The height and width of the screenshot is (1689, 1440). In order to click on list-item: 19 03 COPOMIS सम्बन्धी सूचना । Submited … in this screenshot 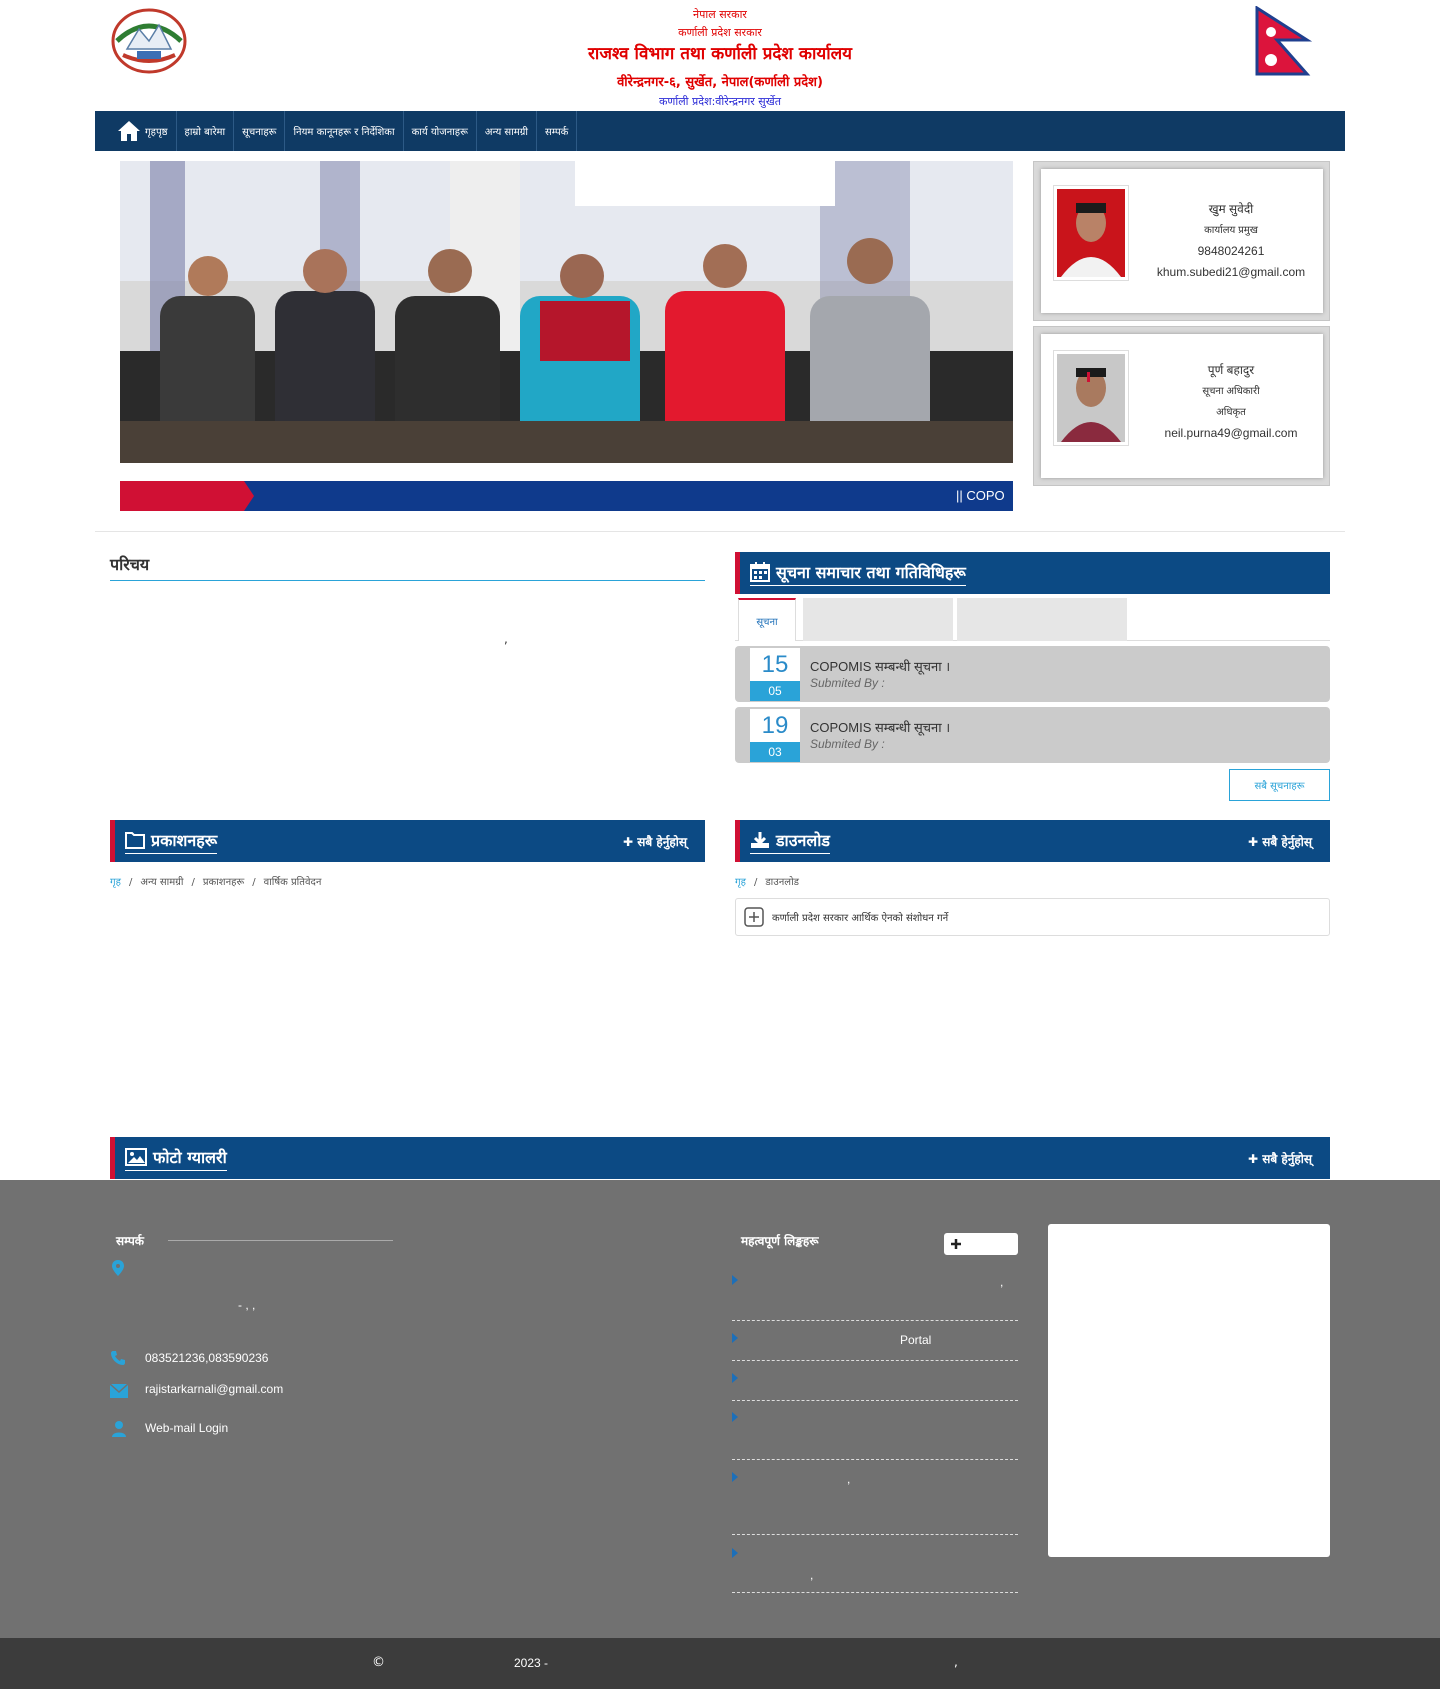, I will do `click(1032, 735)`.